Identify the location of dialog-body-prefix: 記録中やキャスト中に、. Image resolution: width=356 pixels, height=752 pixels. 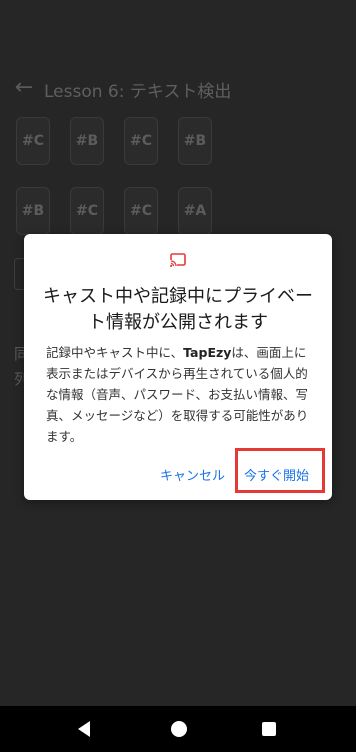
(115, 352).